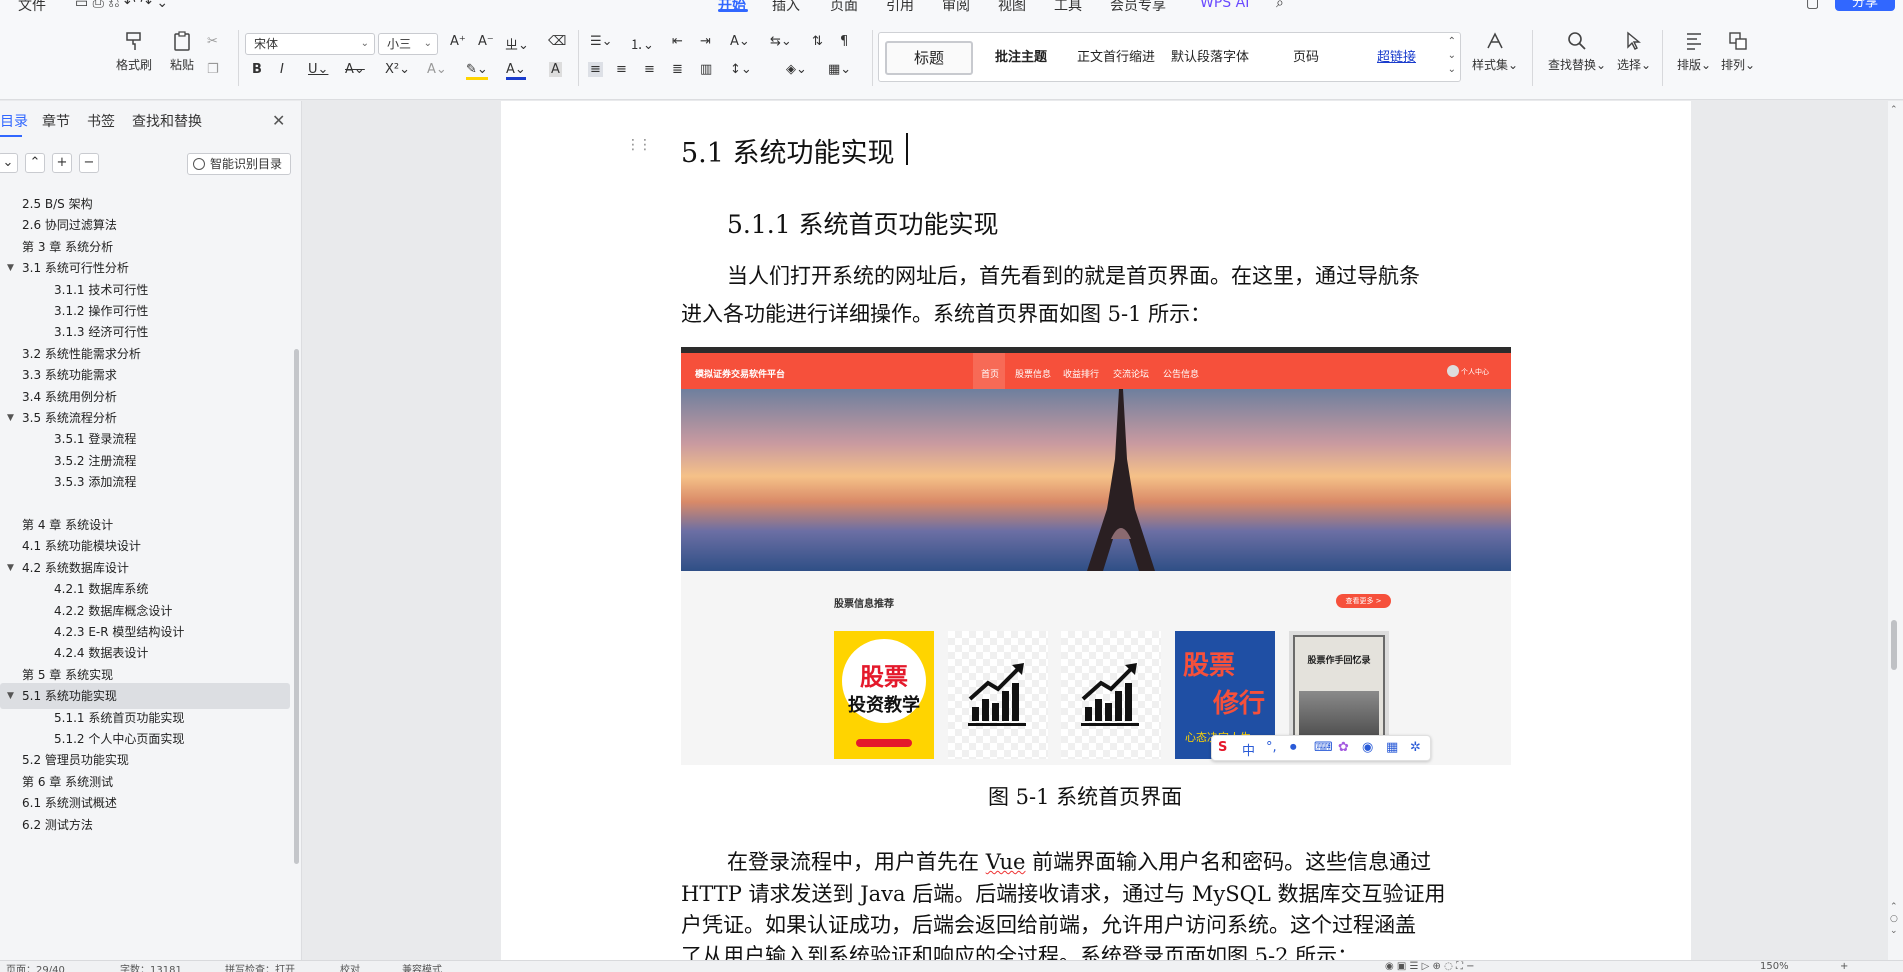 Image resolution: width=1903 pixels, height=972 pixels. Describe the element at coordinates (1894, 645) in the screenshot. I see `document-scrollbar` at that location.